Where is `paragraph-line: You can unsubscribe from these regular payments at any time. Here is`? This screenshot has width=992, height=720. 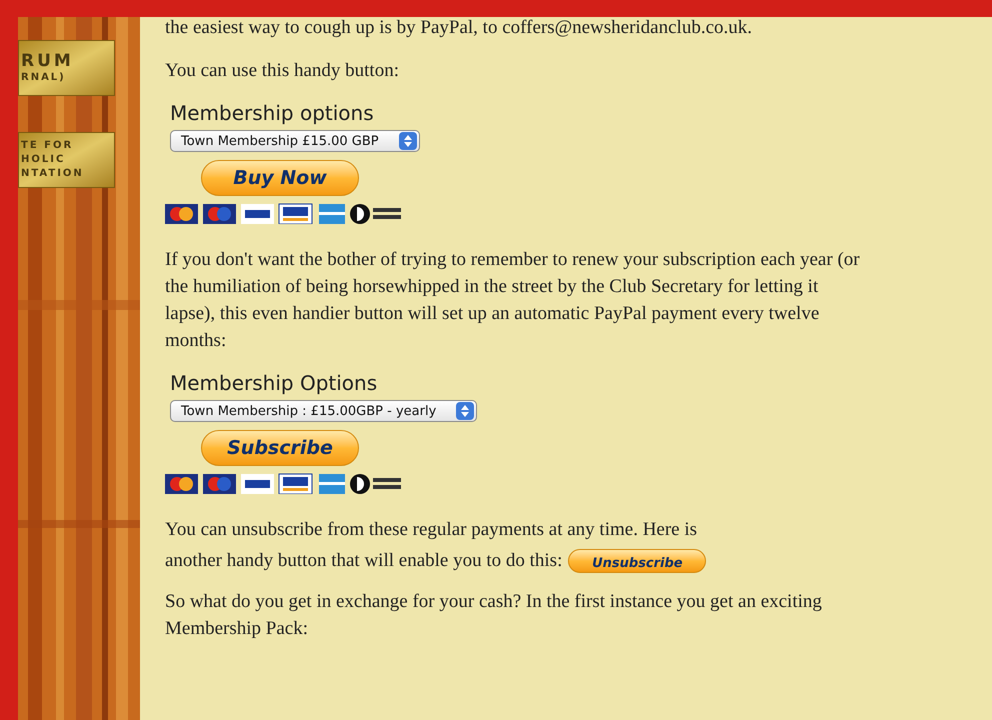 paragraph-line: You can unsubscribe from these regular payments at any time. Here is is located at coordinates (431, 530).